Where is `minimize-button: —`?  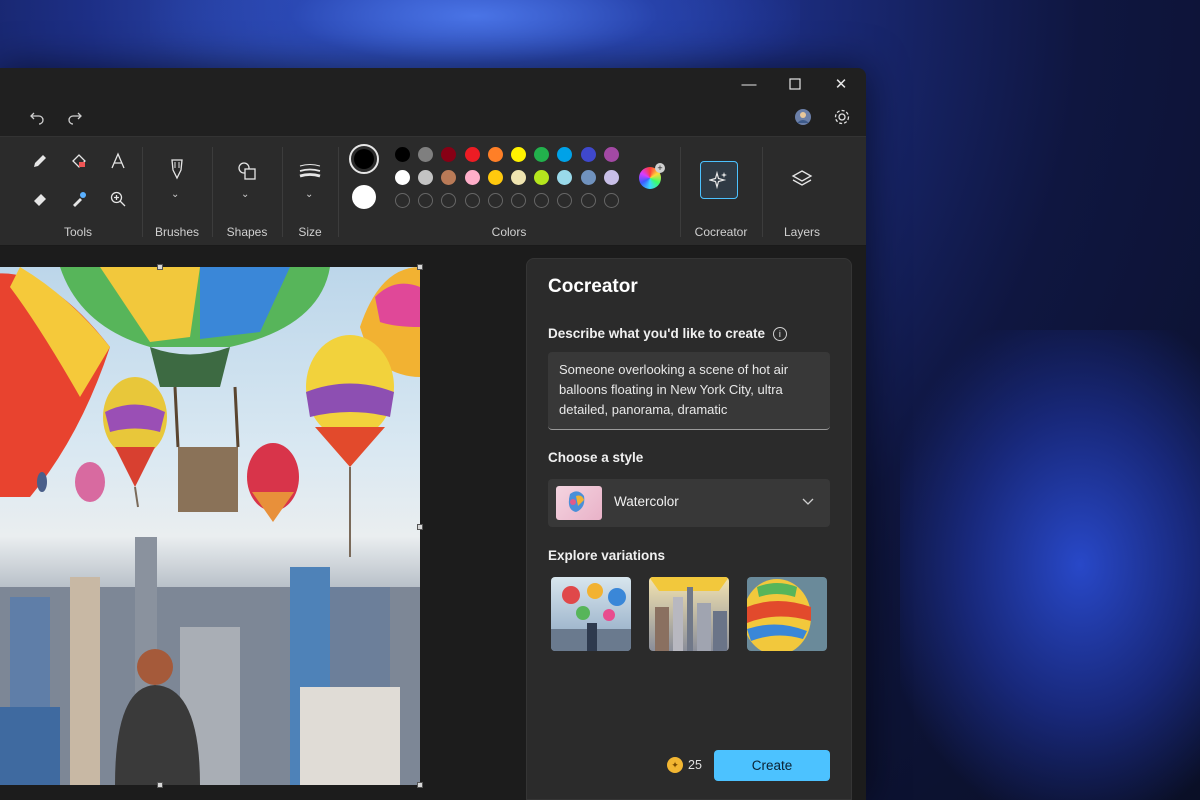
minimize-button: — is located at coordinates (749, 84).